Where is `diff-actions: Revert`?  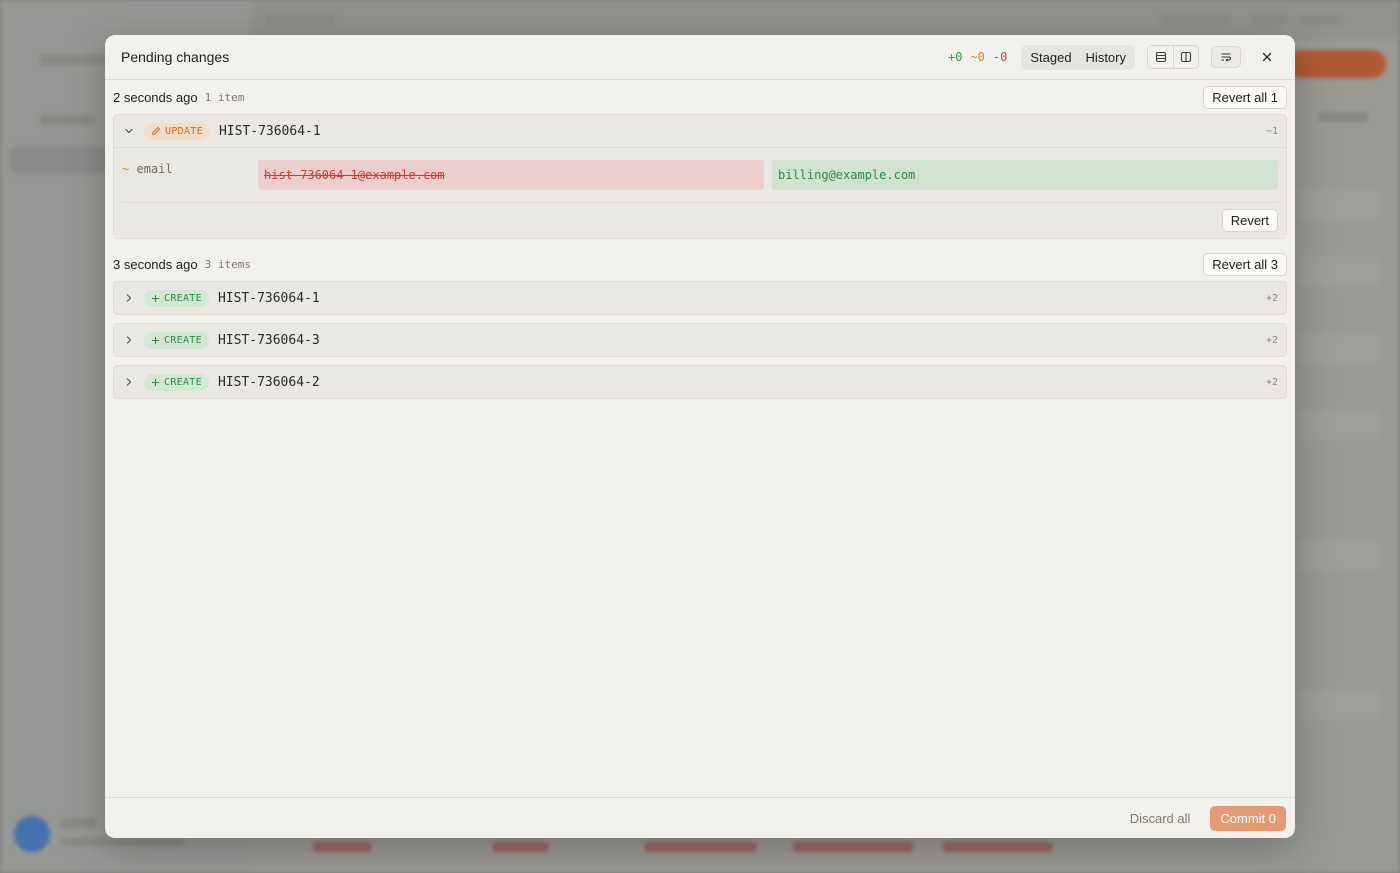 diff-actions: Revert is located at coordinates (700, 220).